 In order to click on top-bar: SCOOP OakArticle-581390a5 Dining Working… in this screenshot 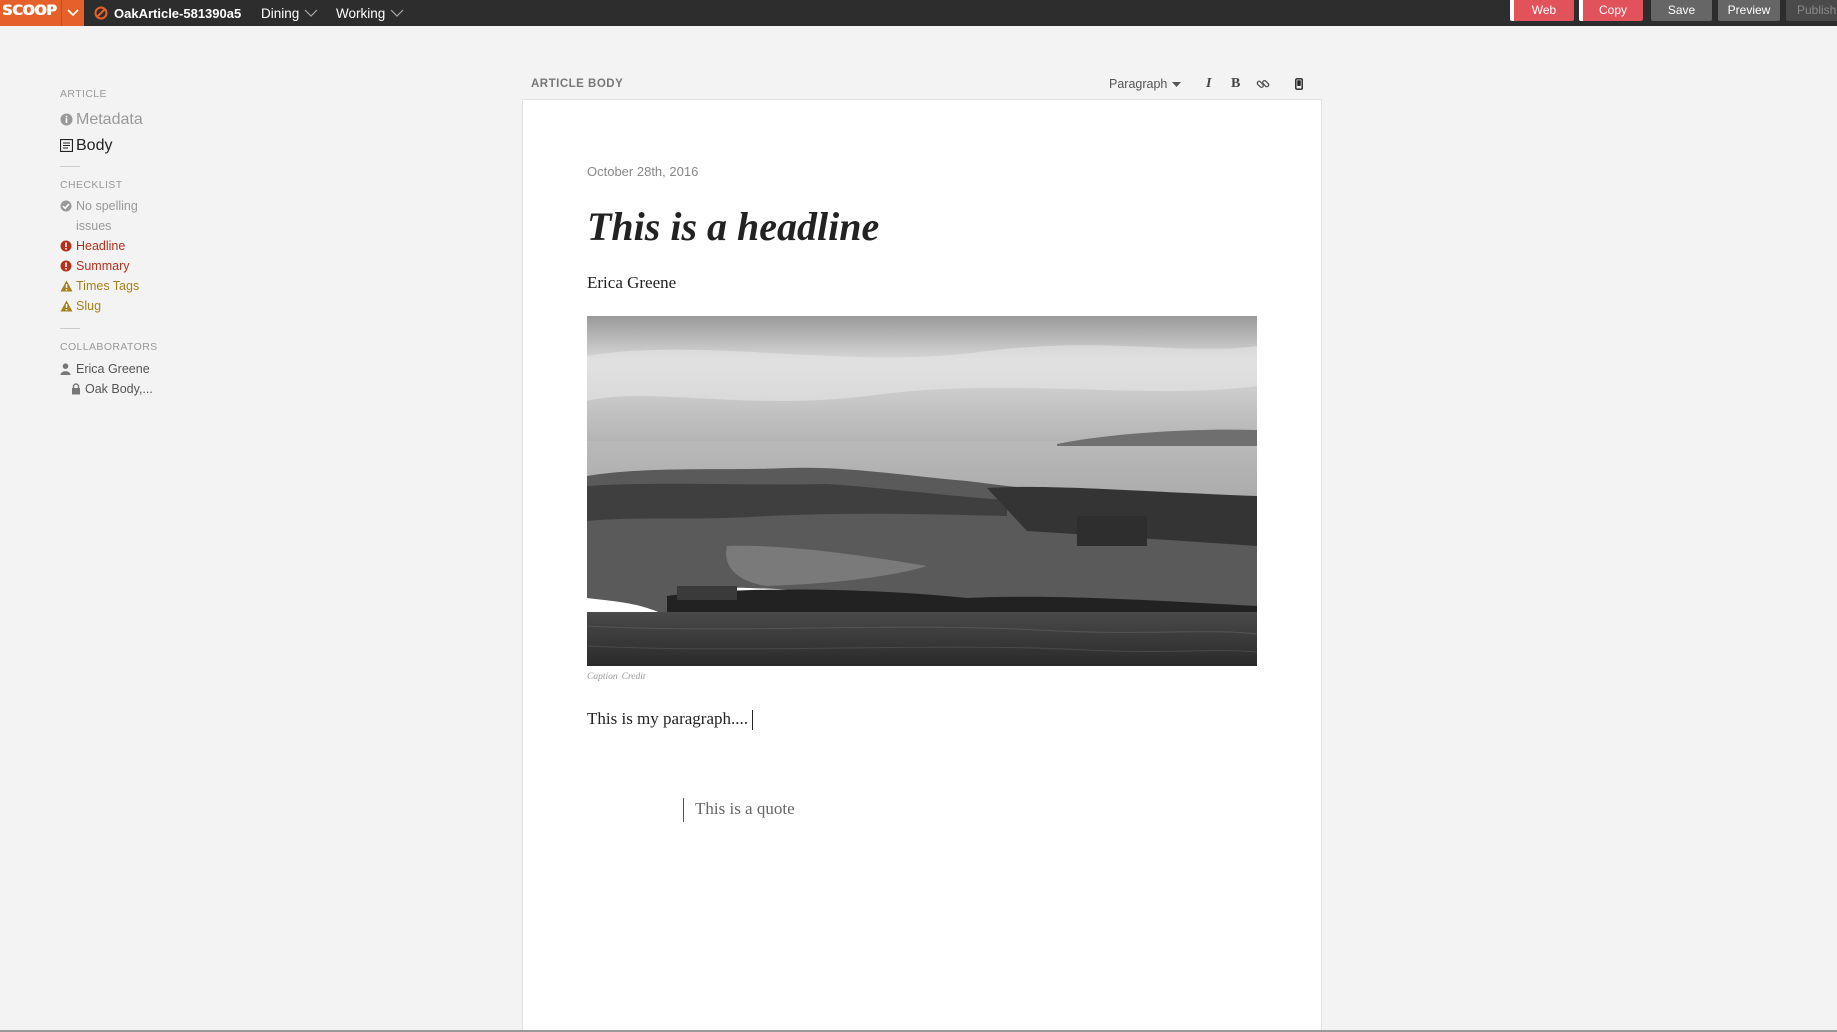, I will do `click(918, 13)`.